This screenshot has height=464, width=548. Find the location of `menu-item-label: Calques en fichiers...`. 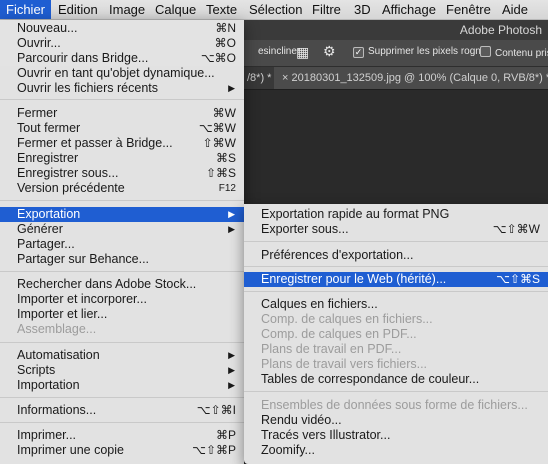

menu-item-label: Calques en fichiers... is located at coordinates (319, 304).